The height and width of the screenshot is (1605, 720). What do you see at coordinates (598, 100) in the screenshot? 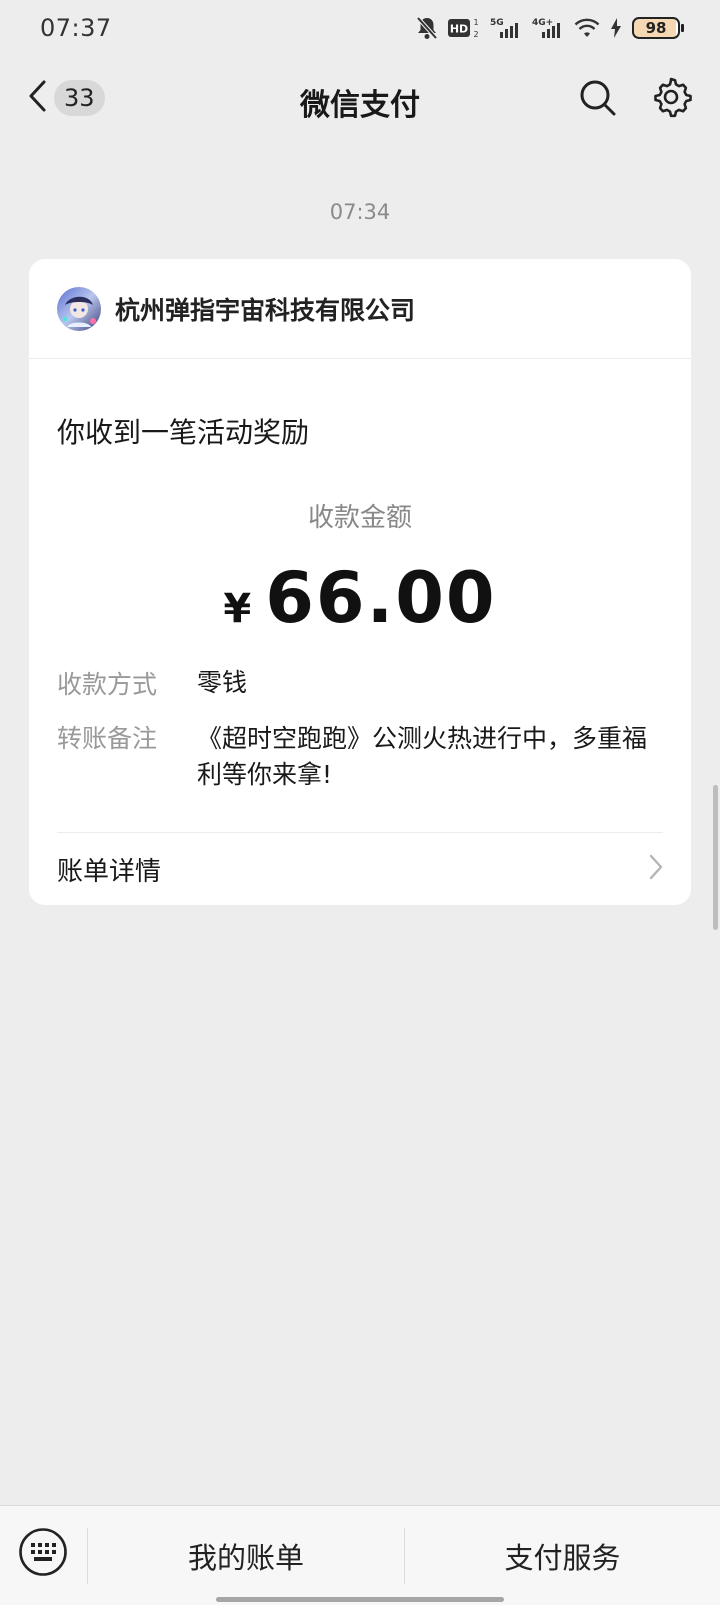
I see `search-icon` at bounding box center [598, 100].